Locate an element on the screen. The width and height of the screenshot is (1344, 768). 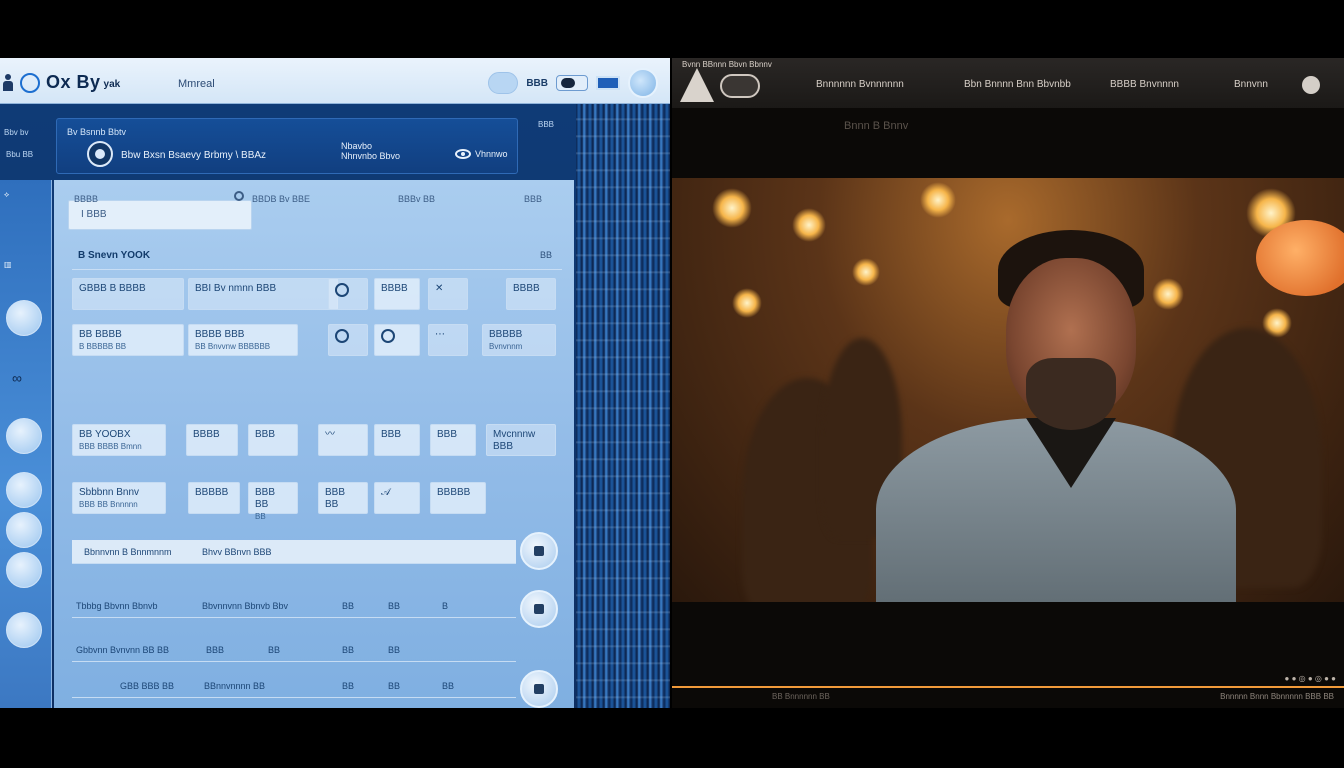
letterbox-bottom is located at coordinates (672, 738).